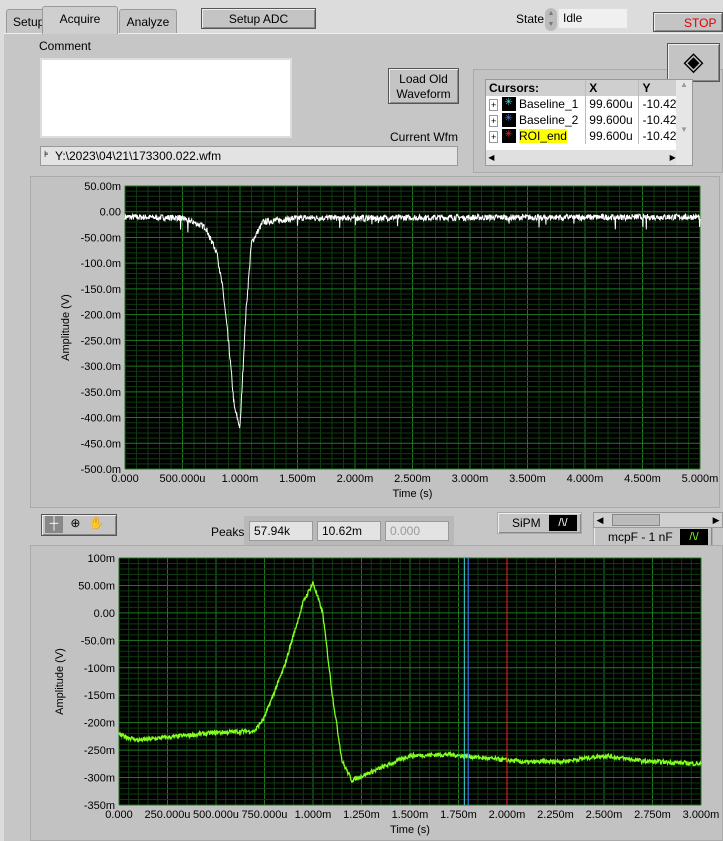  What do you see at coordinates (99, 669) in the screenshot?
I see `y-tick-label: -100m` at bounding box center [99, 669].